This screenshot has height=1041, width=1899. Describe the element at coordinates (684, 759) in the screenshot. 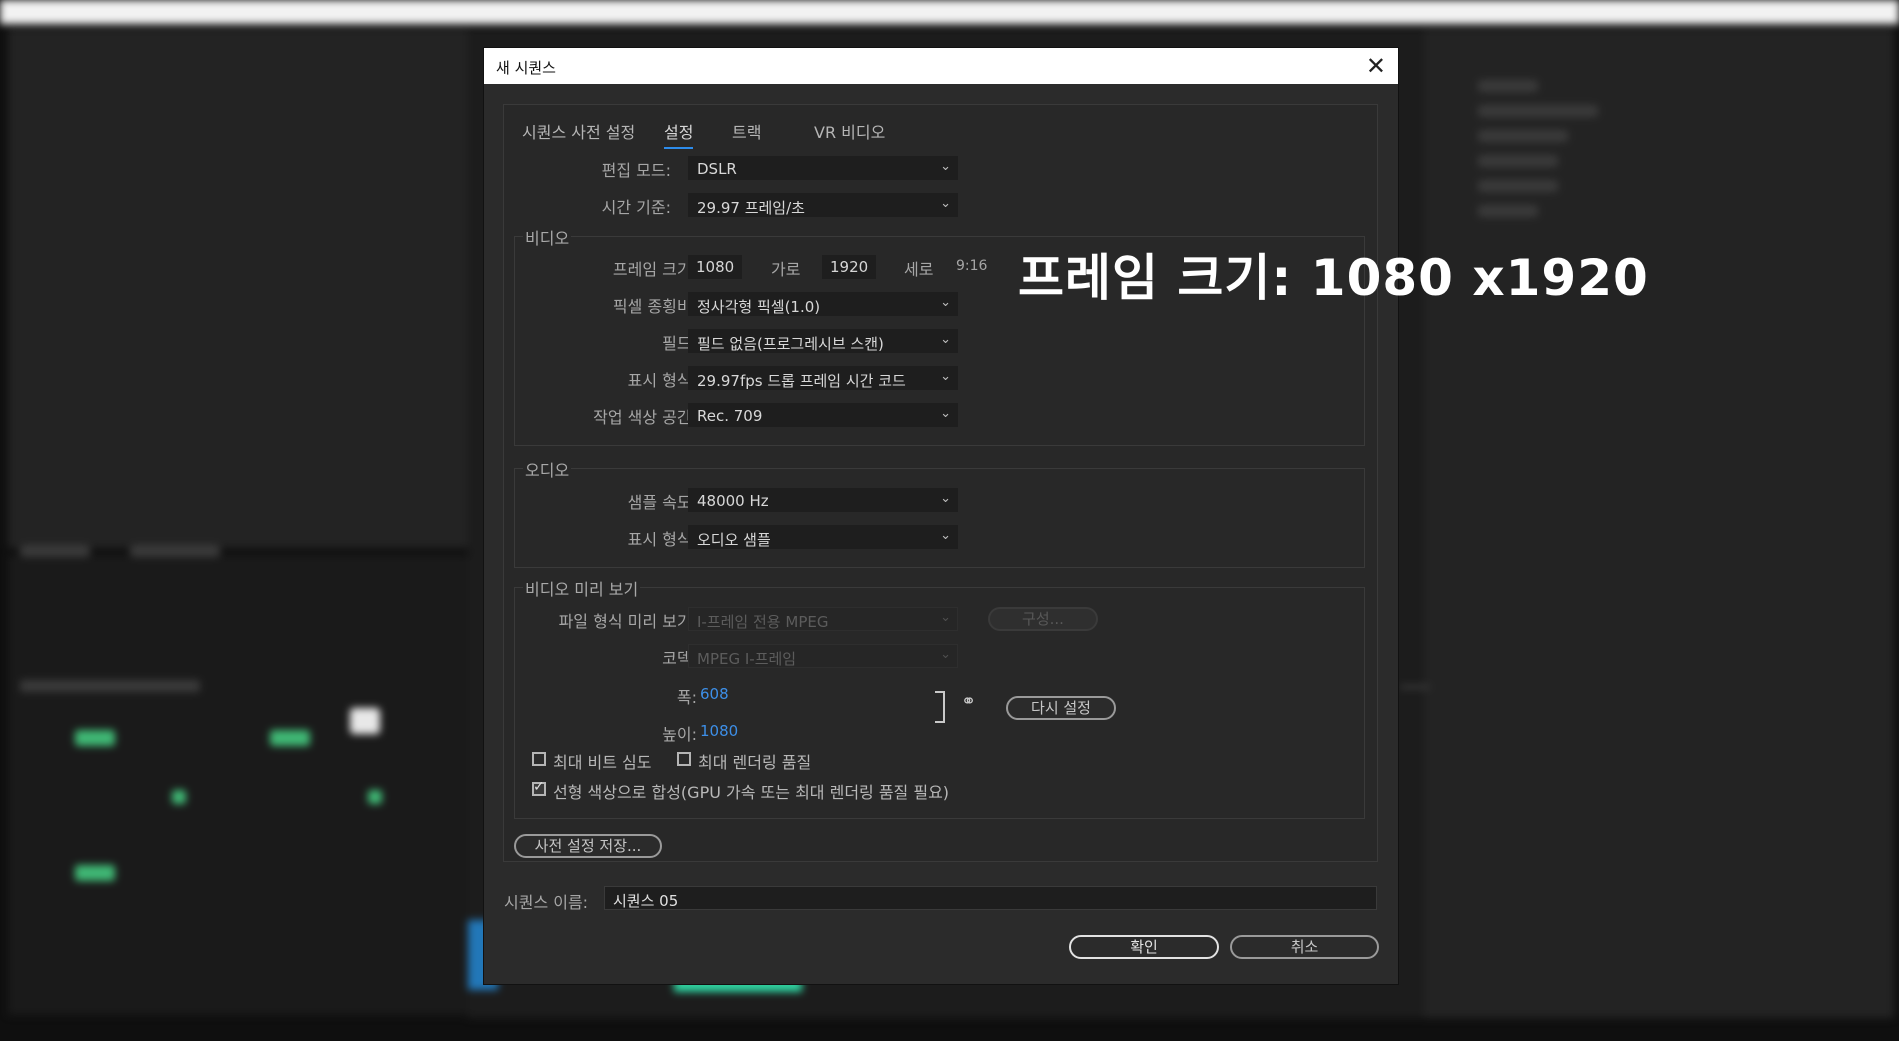

I see `max-render-quality-checkbox` at that location.